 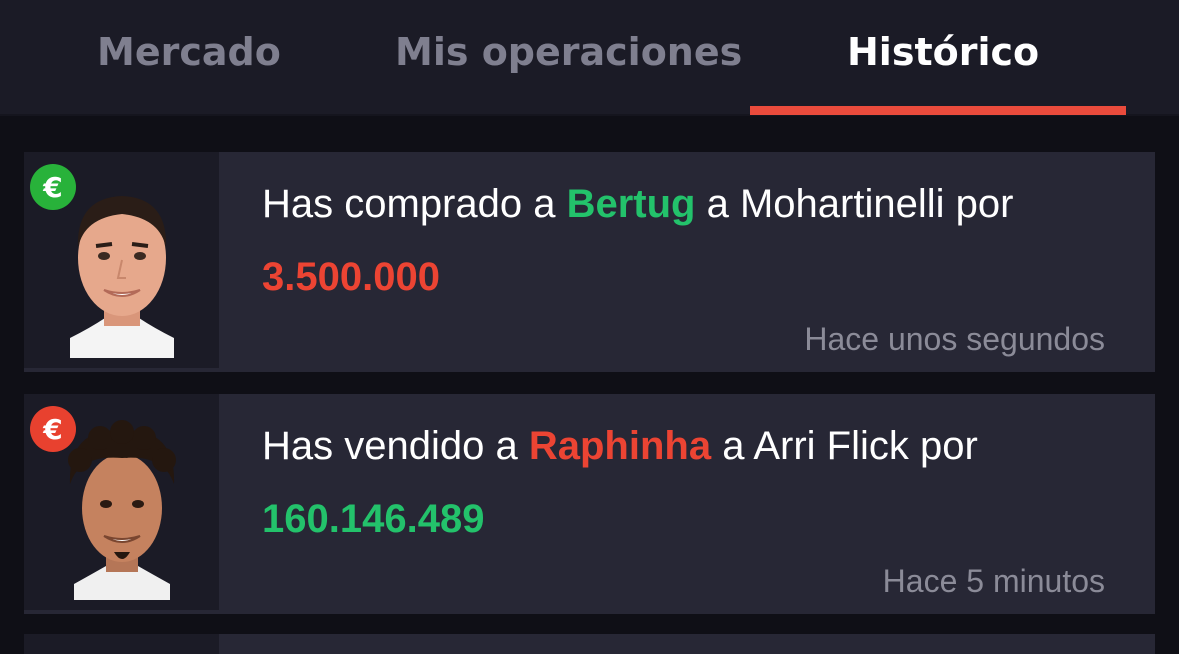 What do you see at coordinates (938, 110) in the screenshot?
I see `active-tab-indicator` at bounding box center [938, 110].